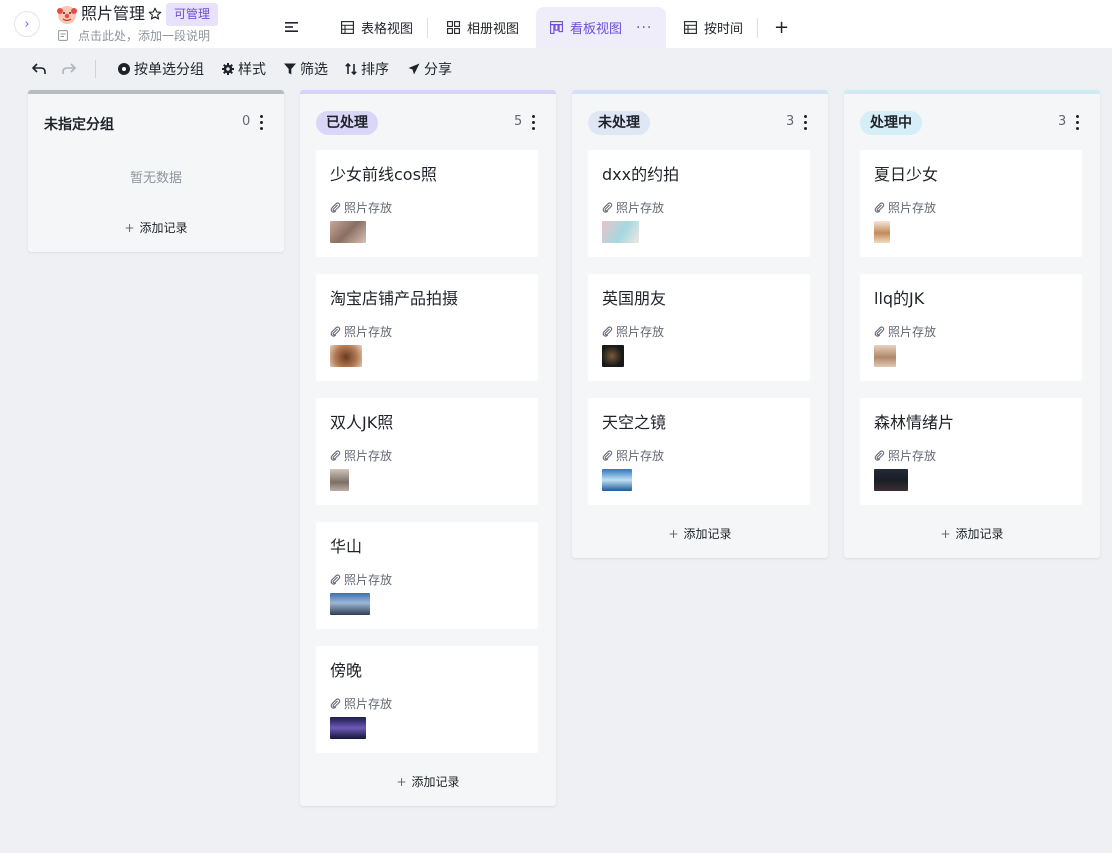 The image size is (1112, 853). I want to click on redo-icon, so click(69, 69).